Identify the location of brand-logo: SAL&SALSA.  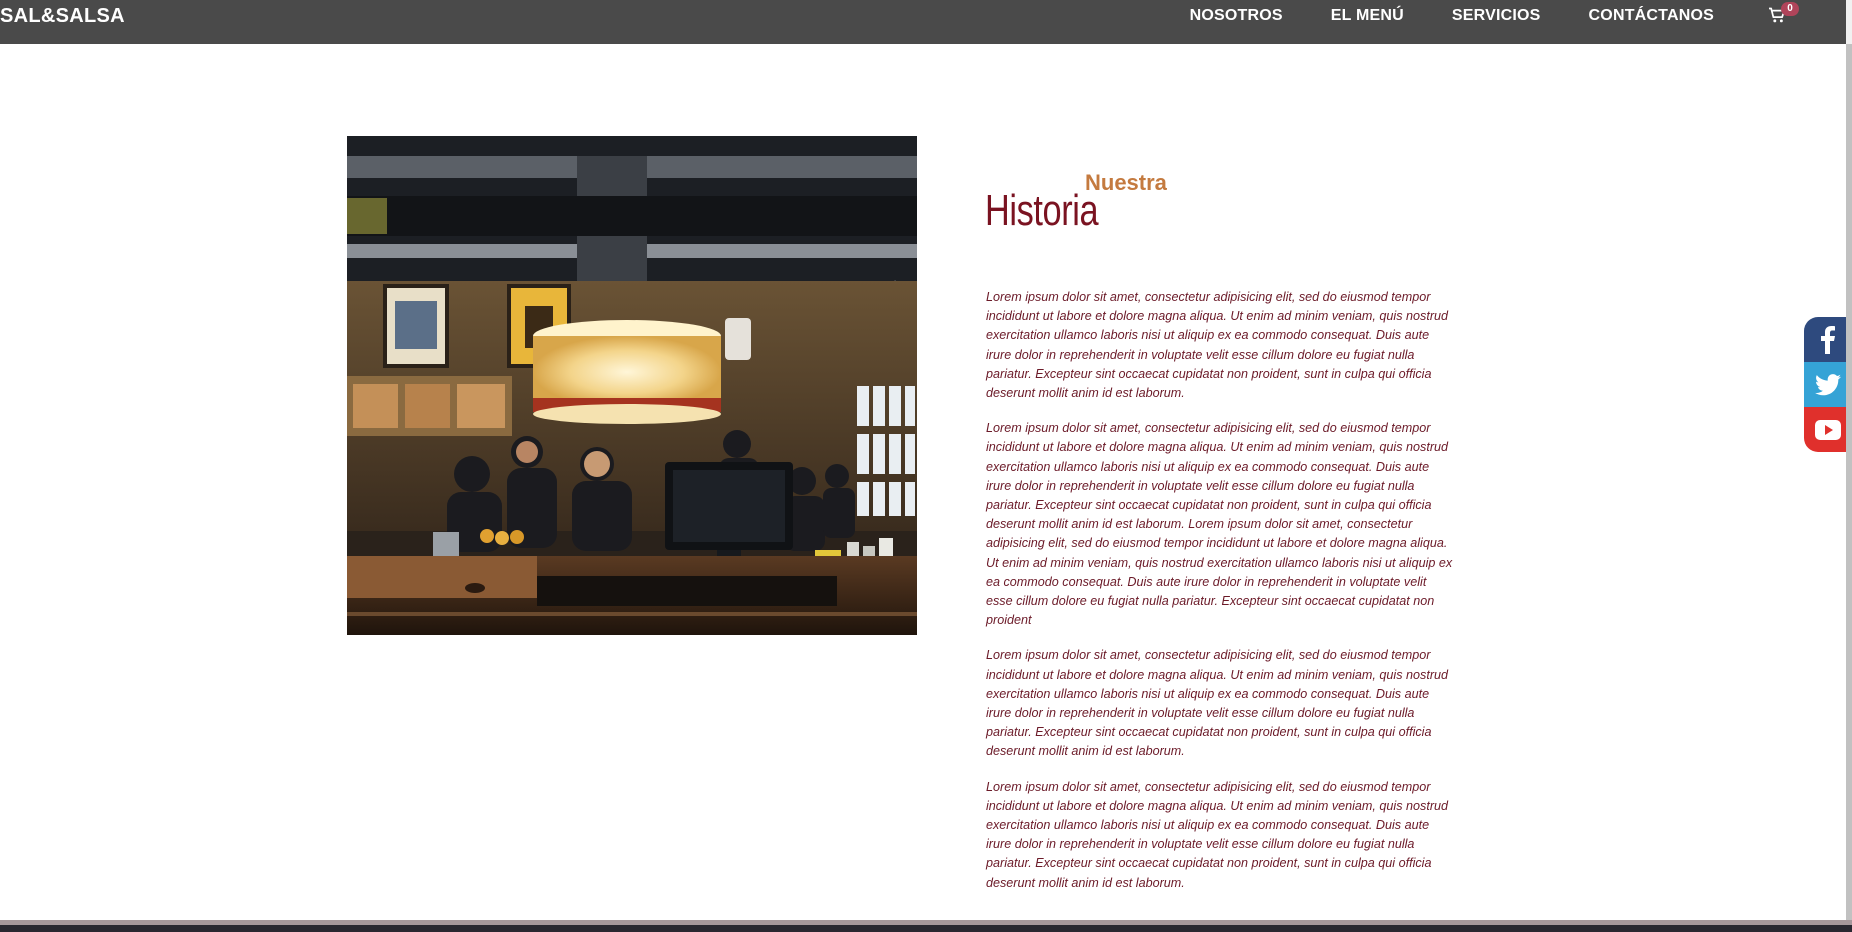
(62, 16).